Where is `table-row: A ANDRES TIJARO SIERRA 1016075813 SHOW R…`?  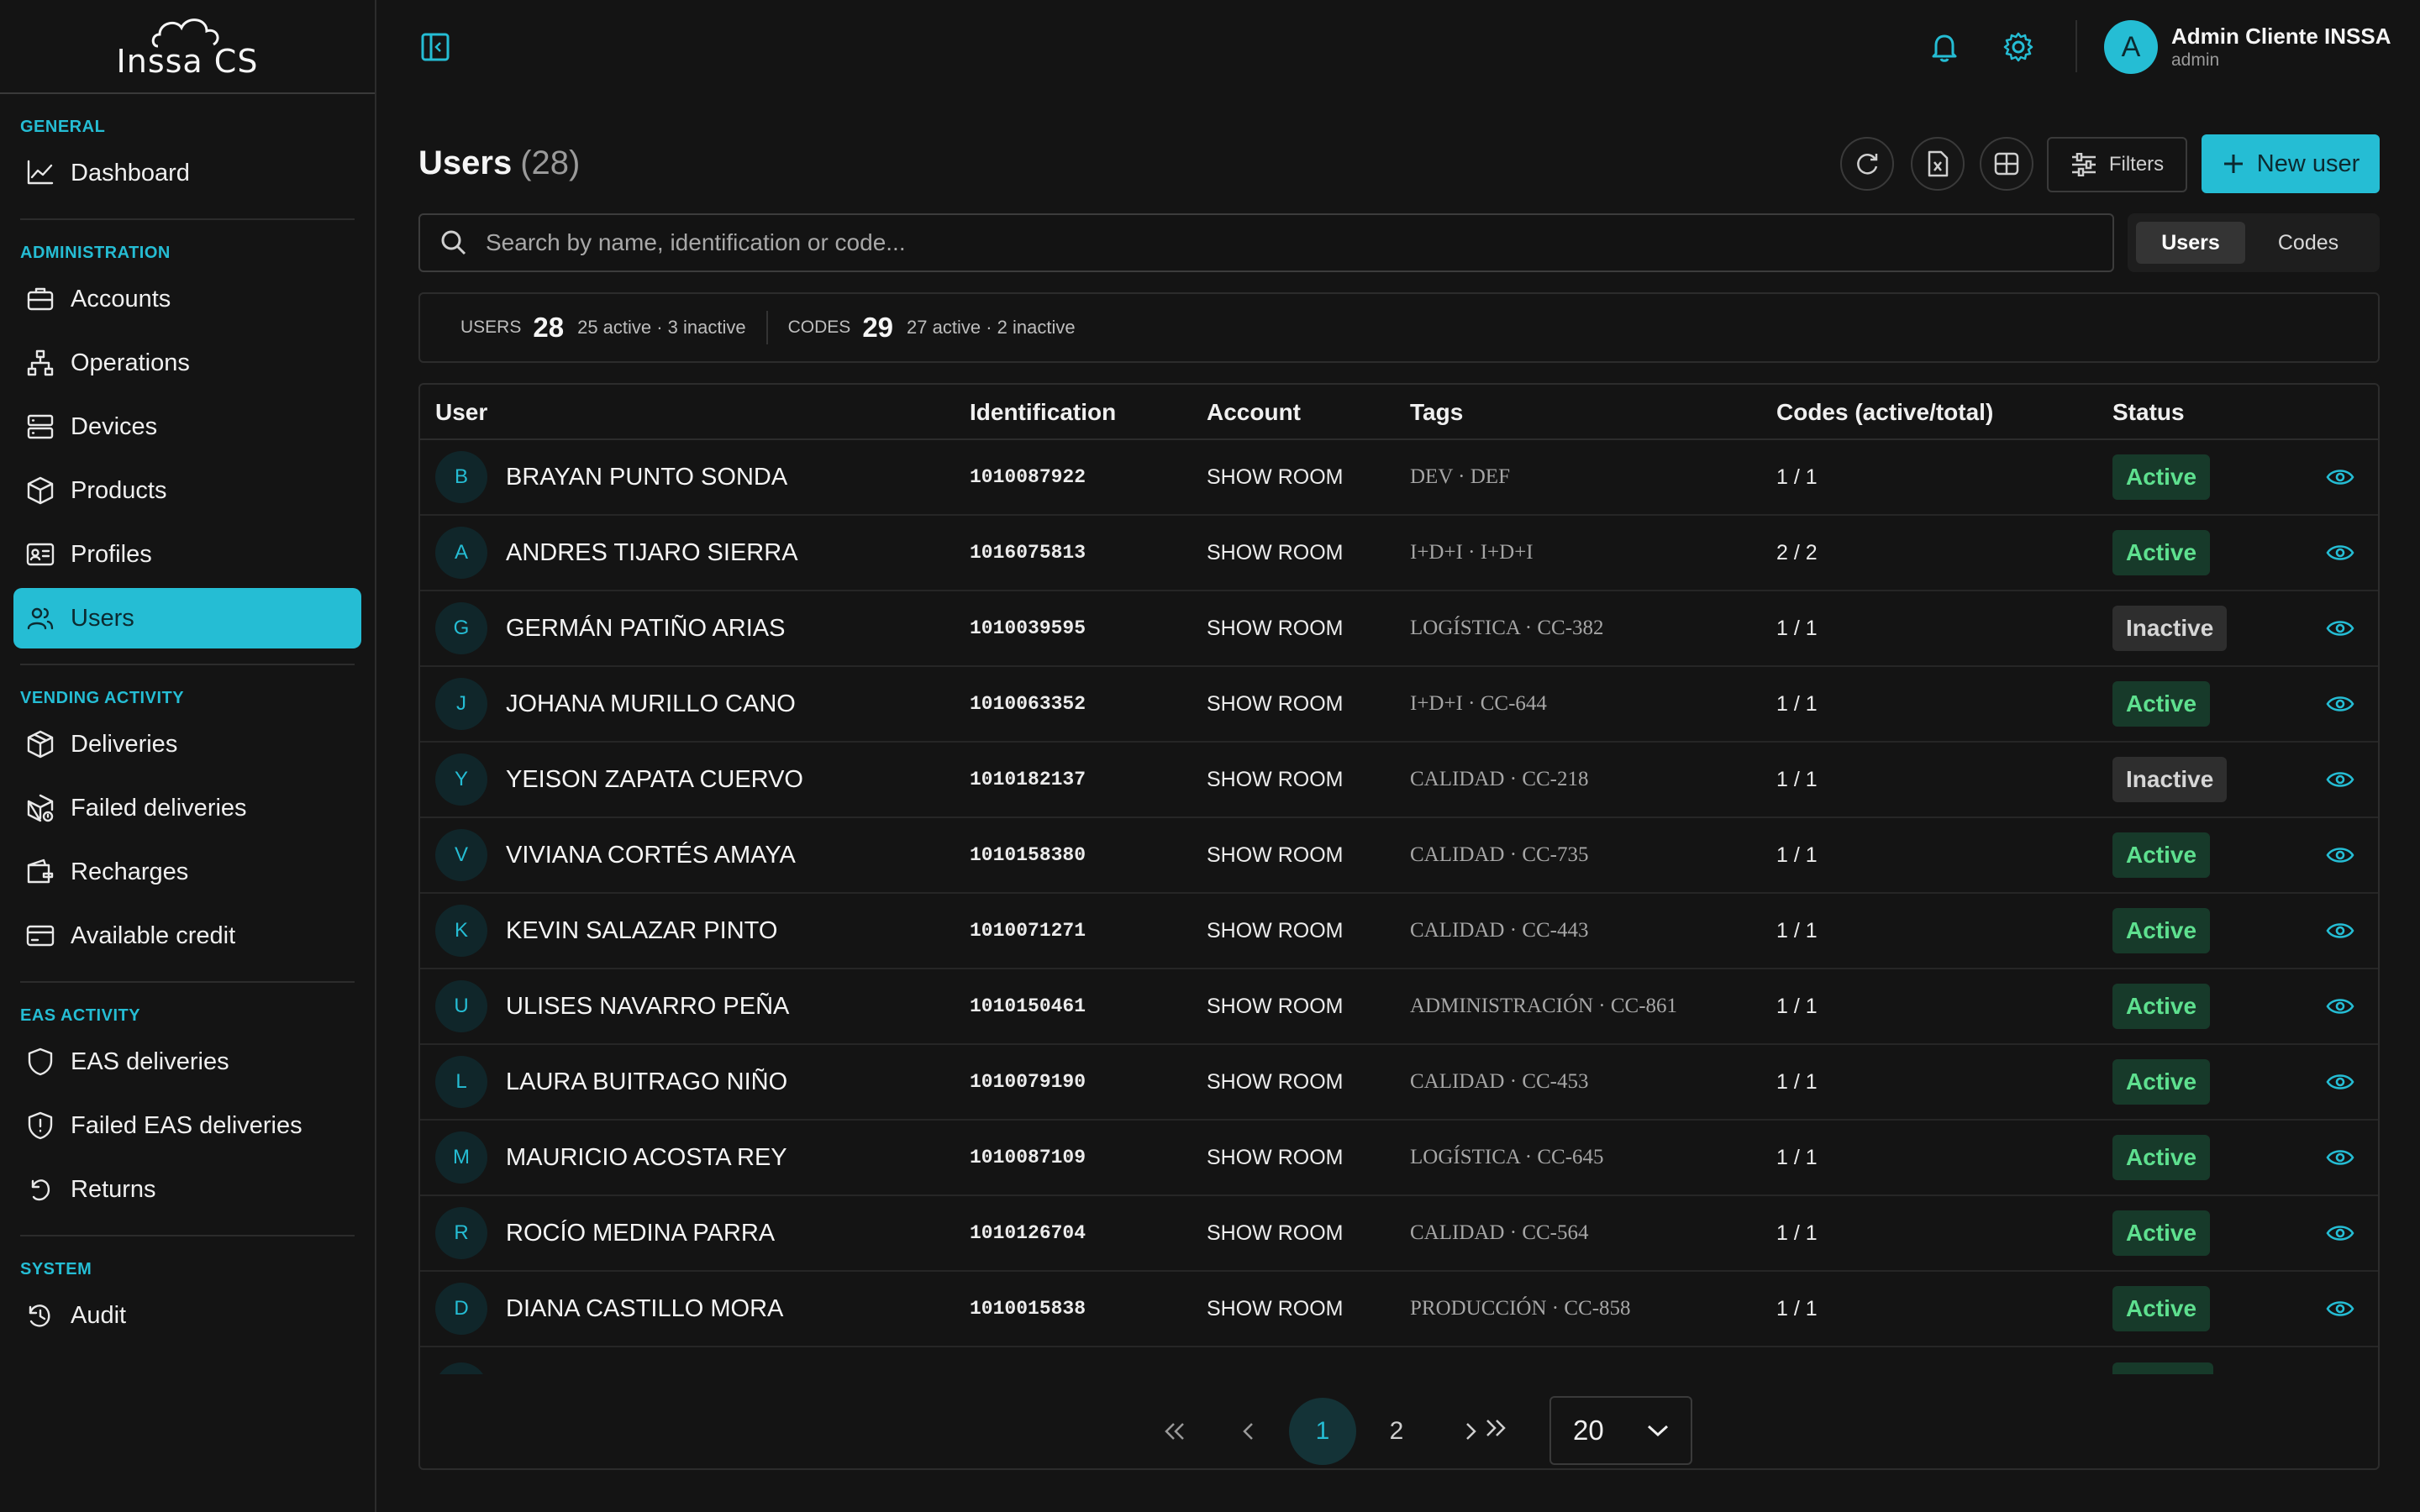 table-row: A ANDRES TIJARO SIERRA 1016075813 SHOW R… is located at coordinates (1399, 553).